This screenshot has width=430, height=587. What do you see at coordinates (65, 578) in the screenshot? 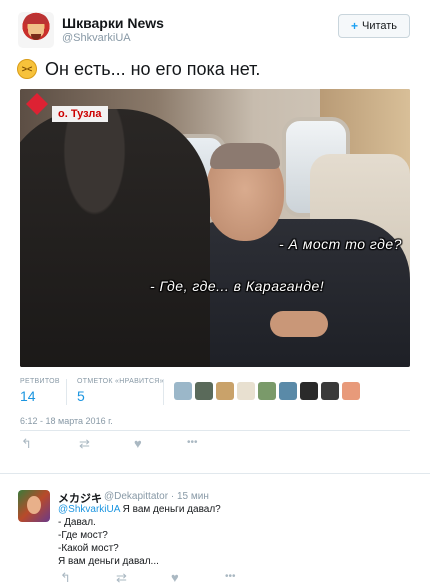
I see `reply-reply-icon: ↰` at bounding box center [65, 578].